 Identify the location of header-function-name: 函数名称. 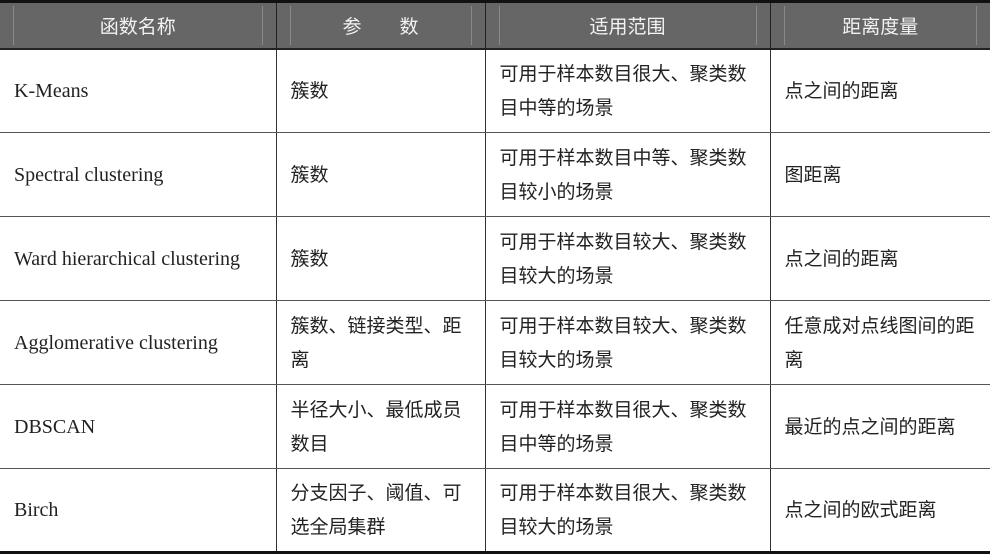
(138, 25).